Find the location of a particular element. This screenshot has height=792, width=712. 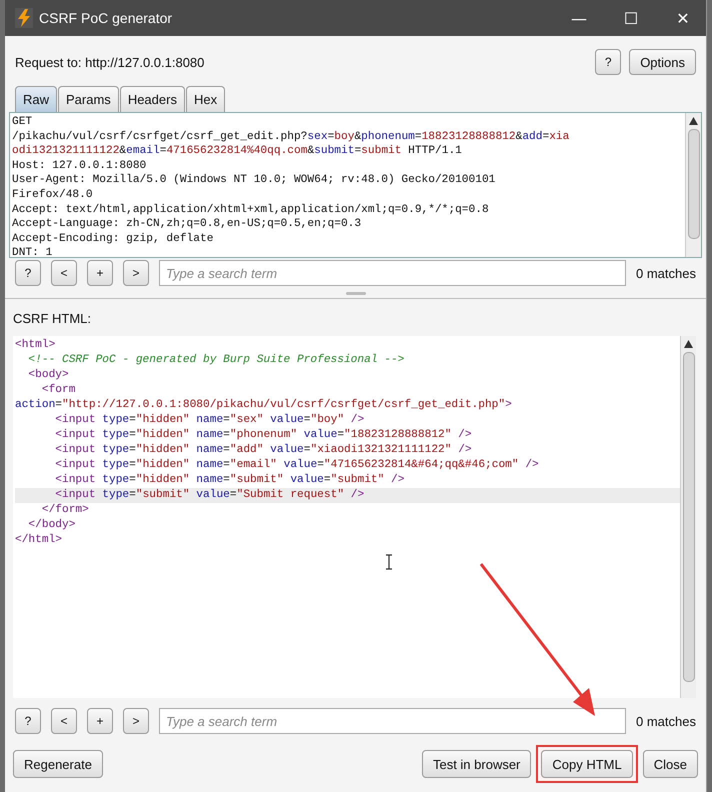

code-line: <form is located at coordinates (58, 390).